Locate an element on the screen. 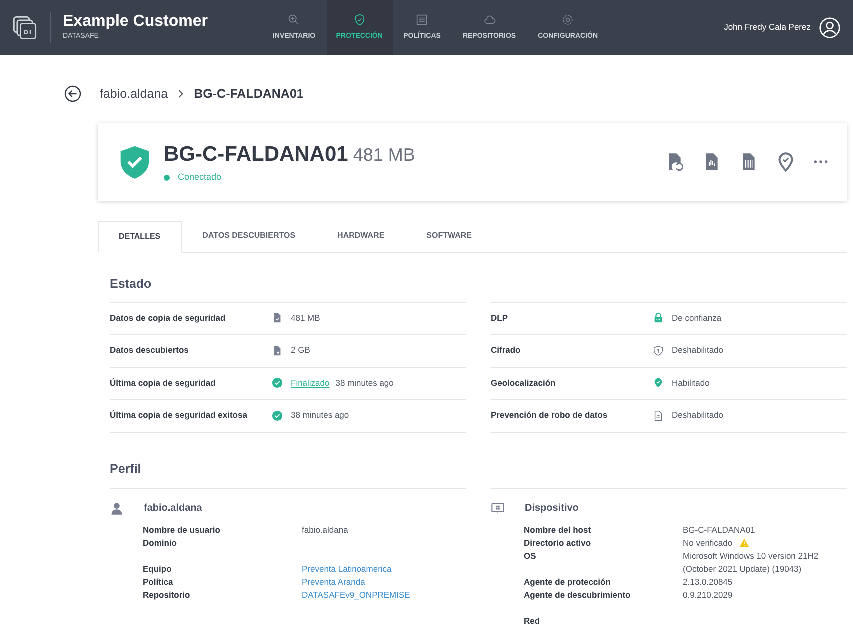 This screenshot has height=633, width=853. field-label: Directorio activo is located at coordinates (558, 543).